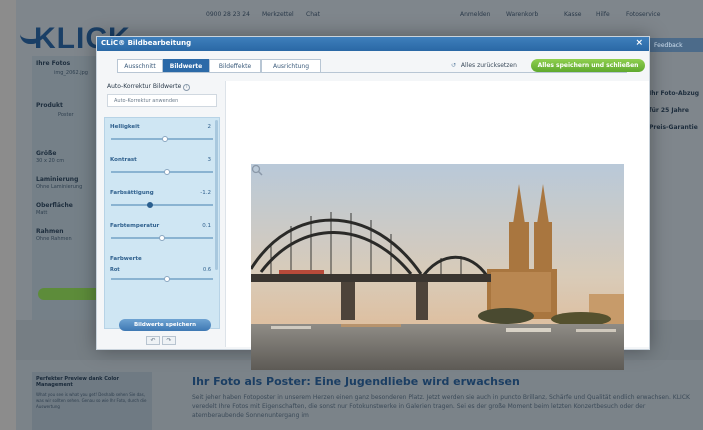  Describe the element at coordinates (209, 160) in the screenshot. I see `slider-value: 3` at that location.